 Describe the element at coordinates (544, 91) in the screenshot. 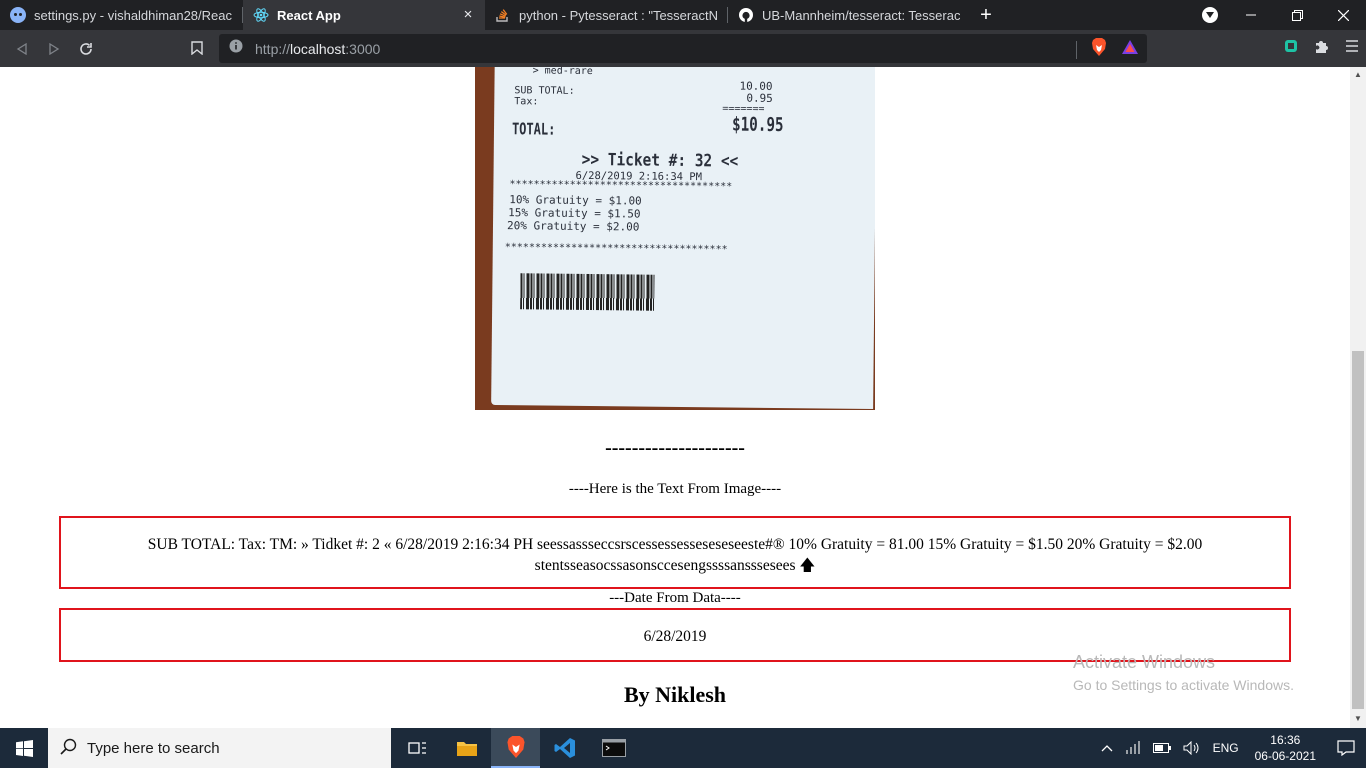

I see `receipt-line: SUB TOTAL:` at that location.